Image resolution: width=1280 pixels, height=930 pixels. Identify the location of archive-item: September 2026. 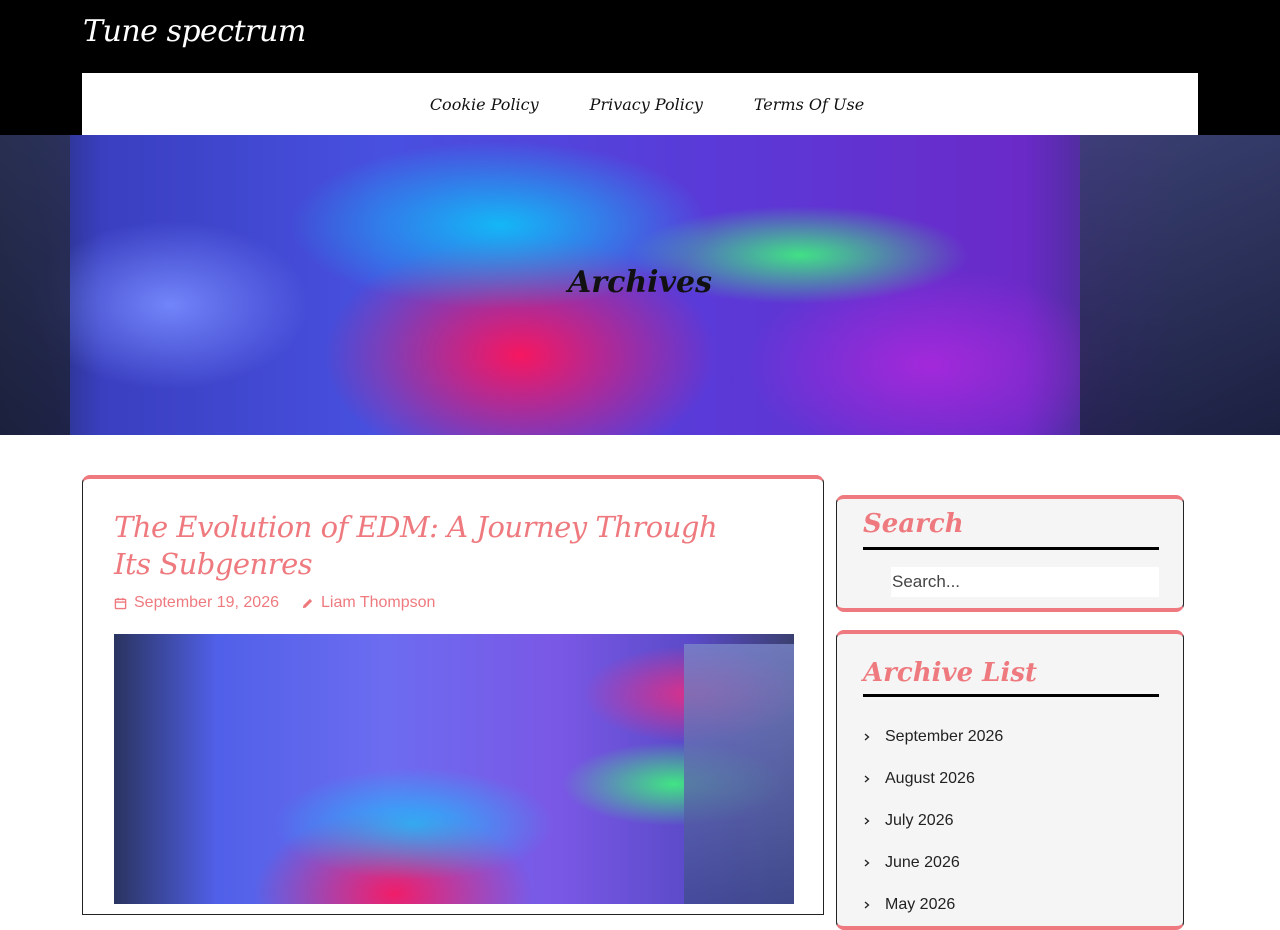
(933, 737).